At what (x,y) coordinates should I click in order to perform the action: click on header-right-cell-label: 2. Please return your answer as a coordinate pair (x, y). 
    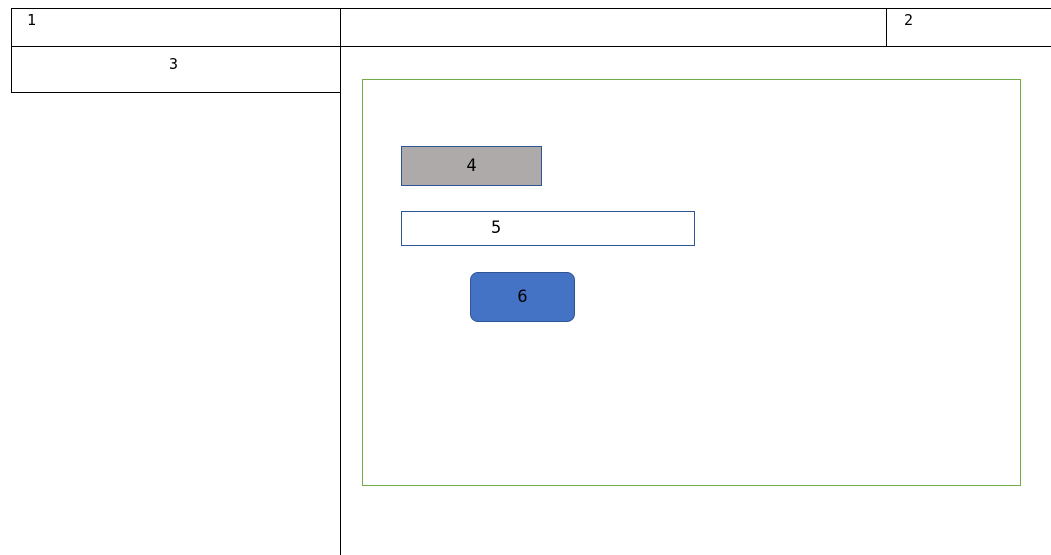
    Looking at the image, I should click on (909, 20).